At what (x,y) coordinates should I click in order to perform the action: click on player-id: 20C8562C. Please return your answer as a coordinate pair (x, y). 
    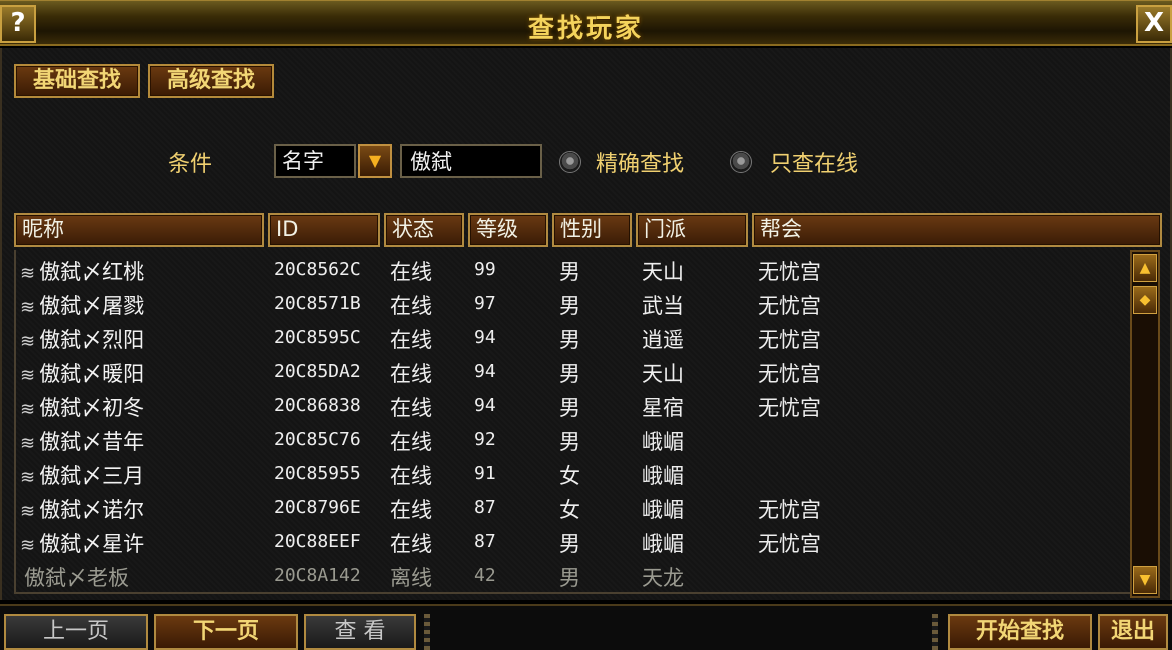
    Looking at the image, I should click on (317, 269).